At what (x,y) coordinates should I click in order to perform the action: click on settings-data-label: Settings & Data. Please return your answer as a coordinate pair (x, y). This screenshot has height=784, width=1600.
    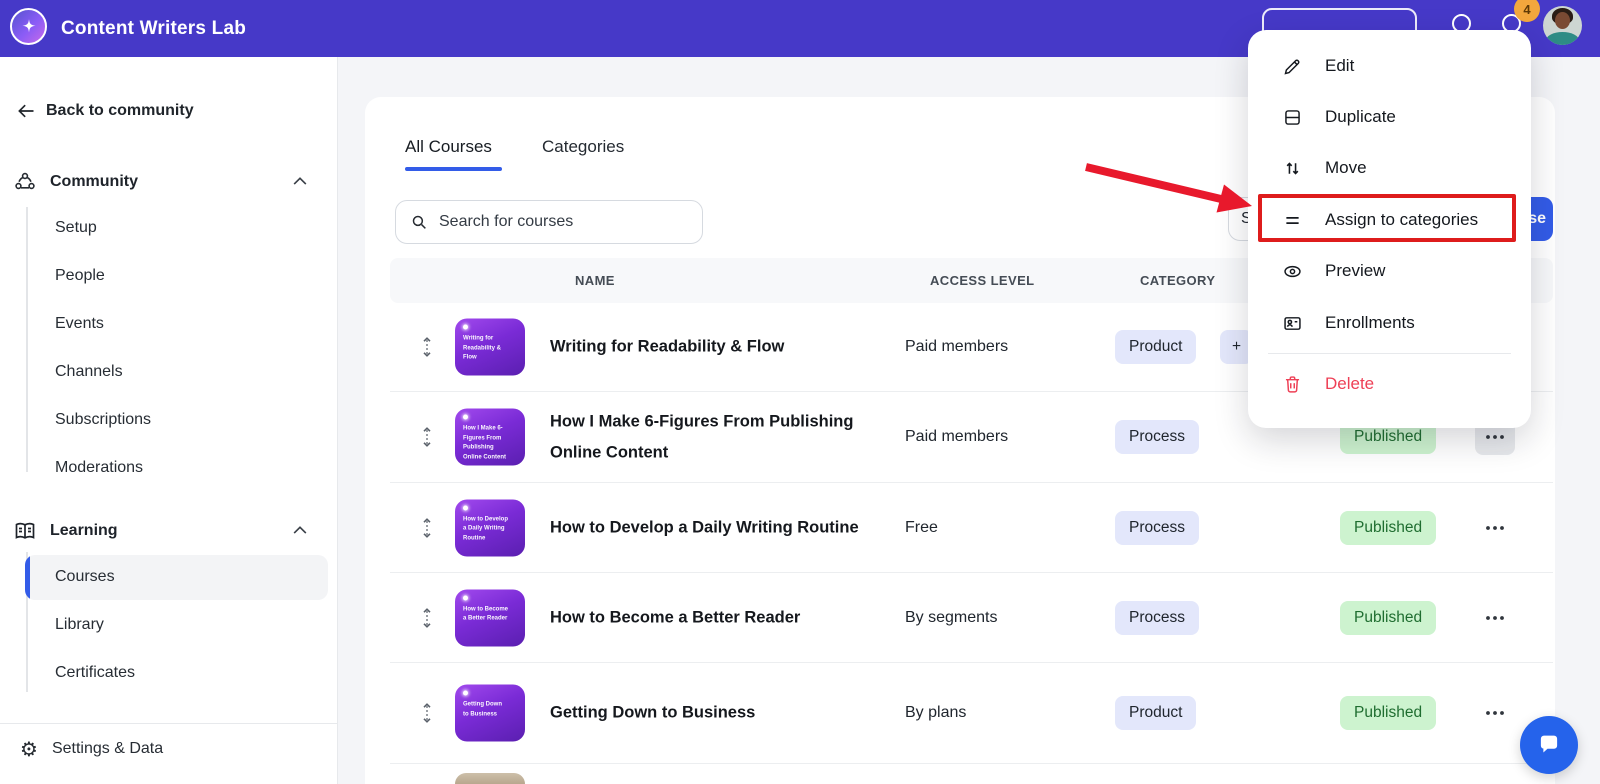
    Looking at the image, I should click on (107, 748).